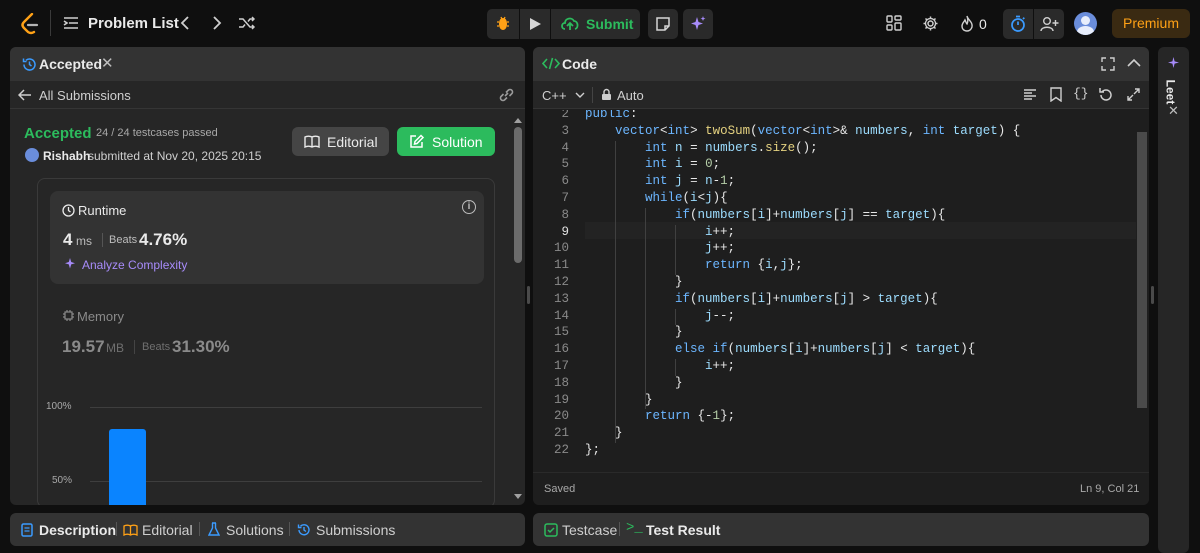 The width and height of the screenshot is (1200, 553). I want to click on bookmark-icon, so click(1056, 94).